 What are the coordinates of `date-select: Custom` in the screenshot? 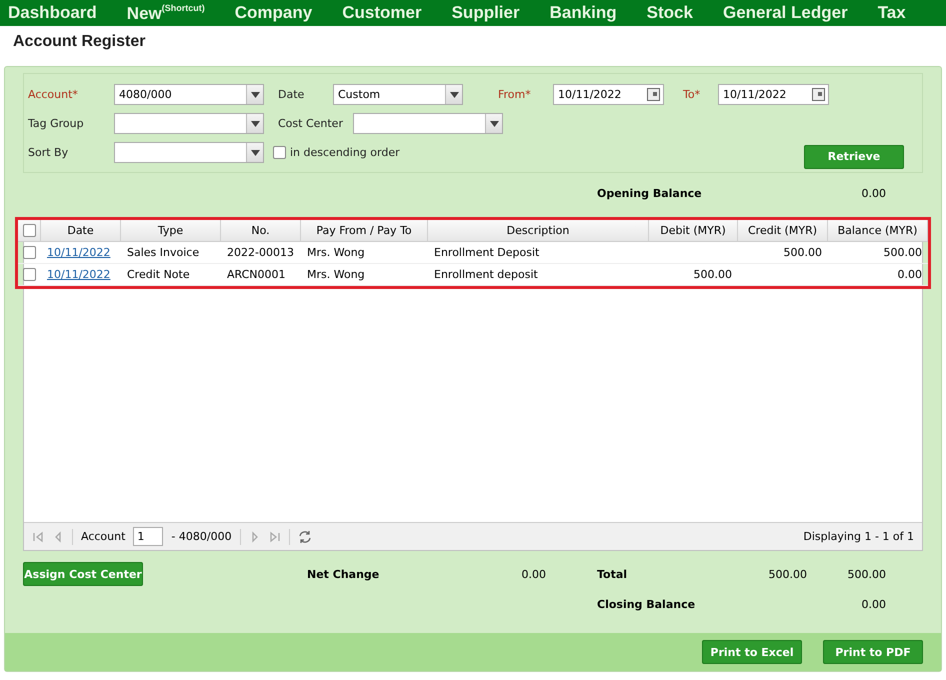 It's located at (398, 94).